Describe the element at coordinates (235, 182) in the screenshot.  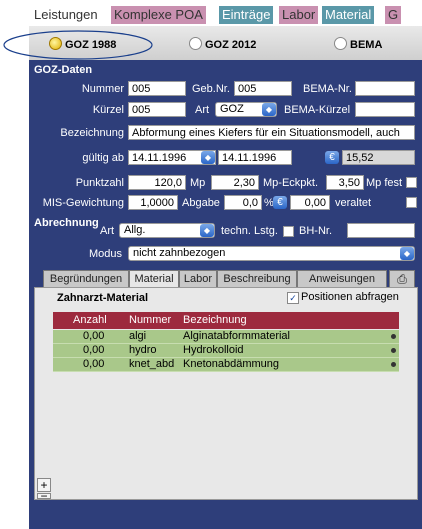
I see `mp-field: 2,30` at that location.